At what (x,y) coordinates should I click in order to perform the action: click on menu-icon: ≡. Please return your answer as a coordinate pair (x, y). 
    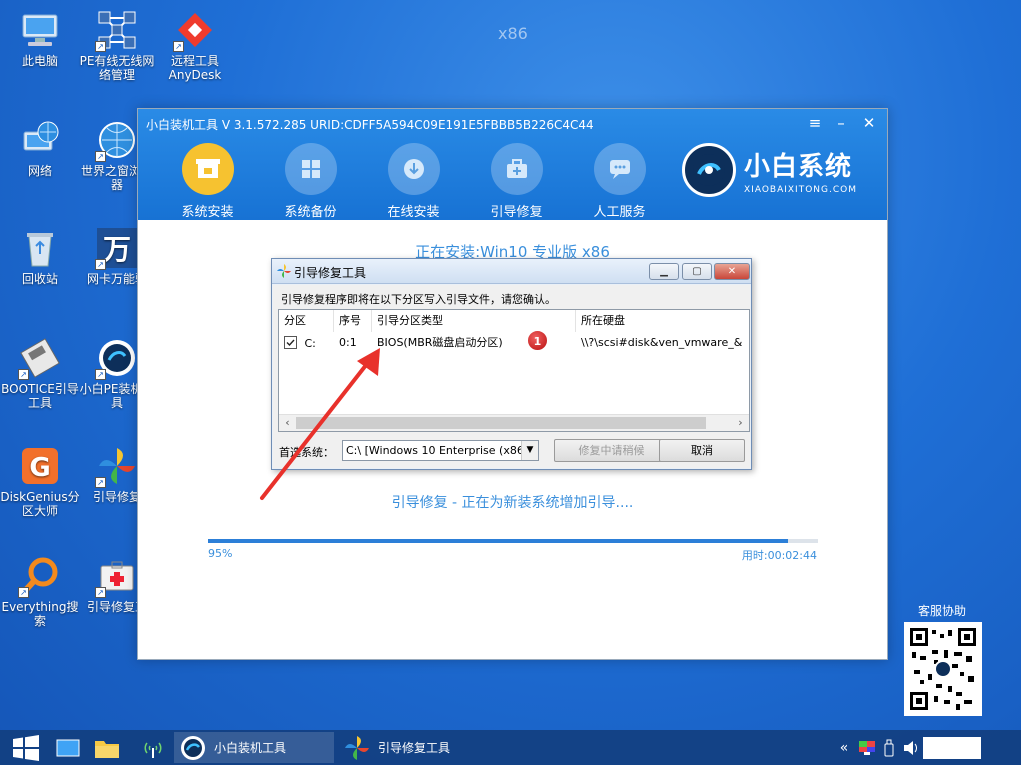
    Looking at the image, I should click on (815, 123).